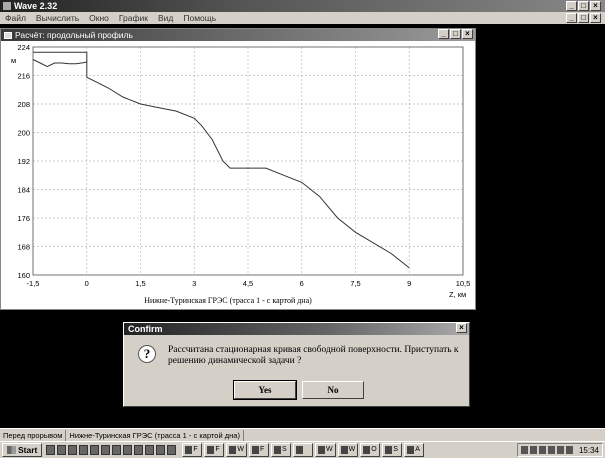 The image size is (605, 458). I want to click on menu-file: Файл, so click(15, 18).